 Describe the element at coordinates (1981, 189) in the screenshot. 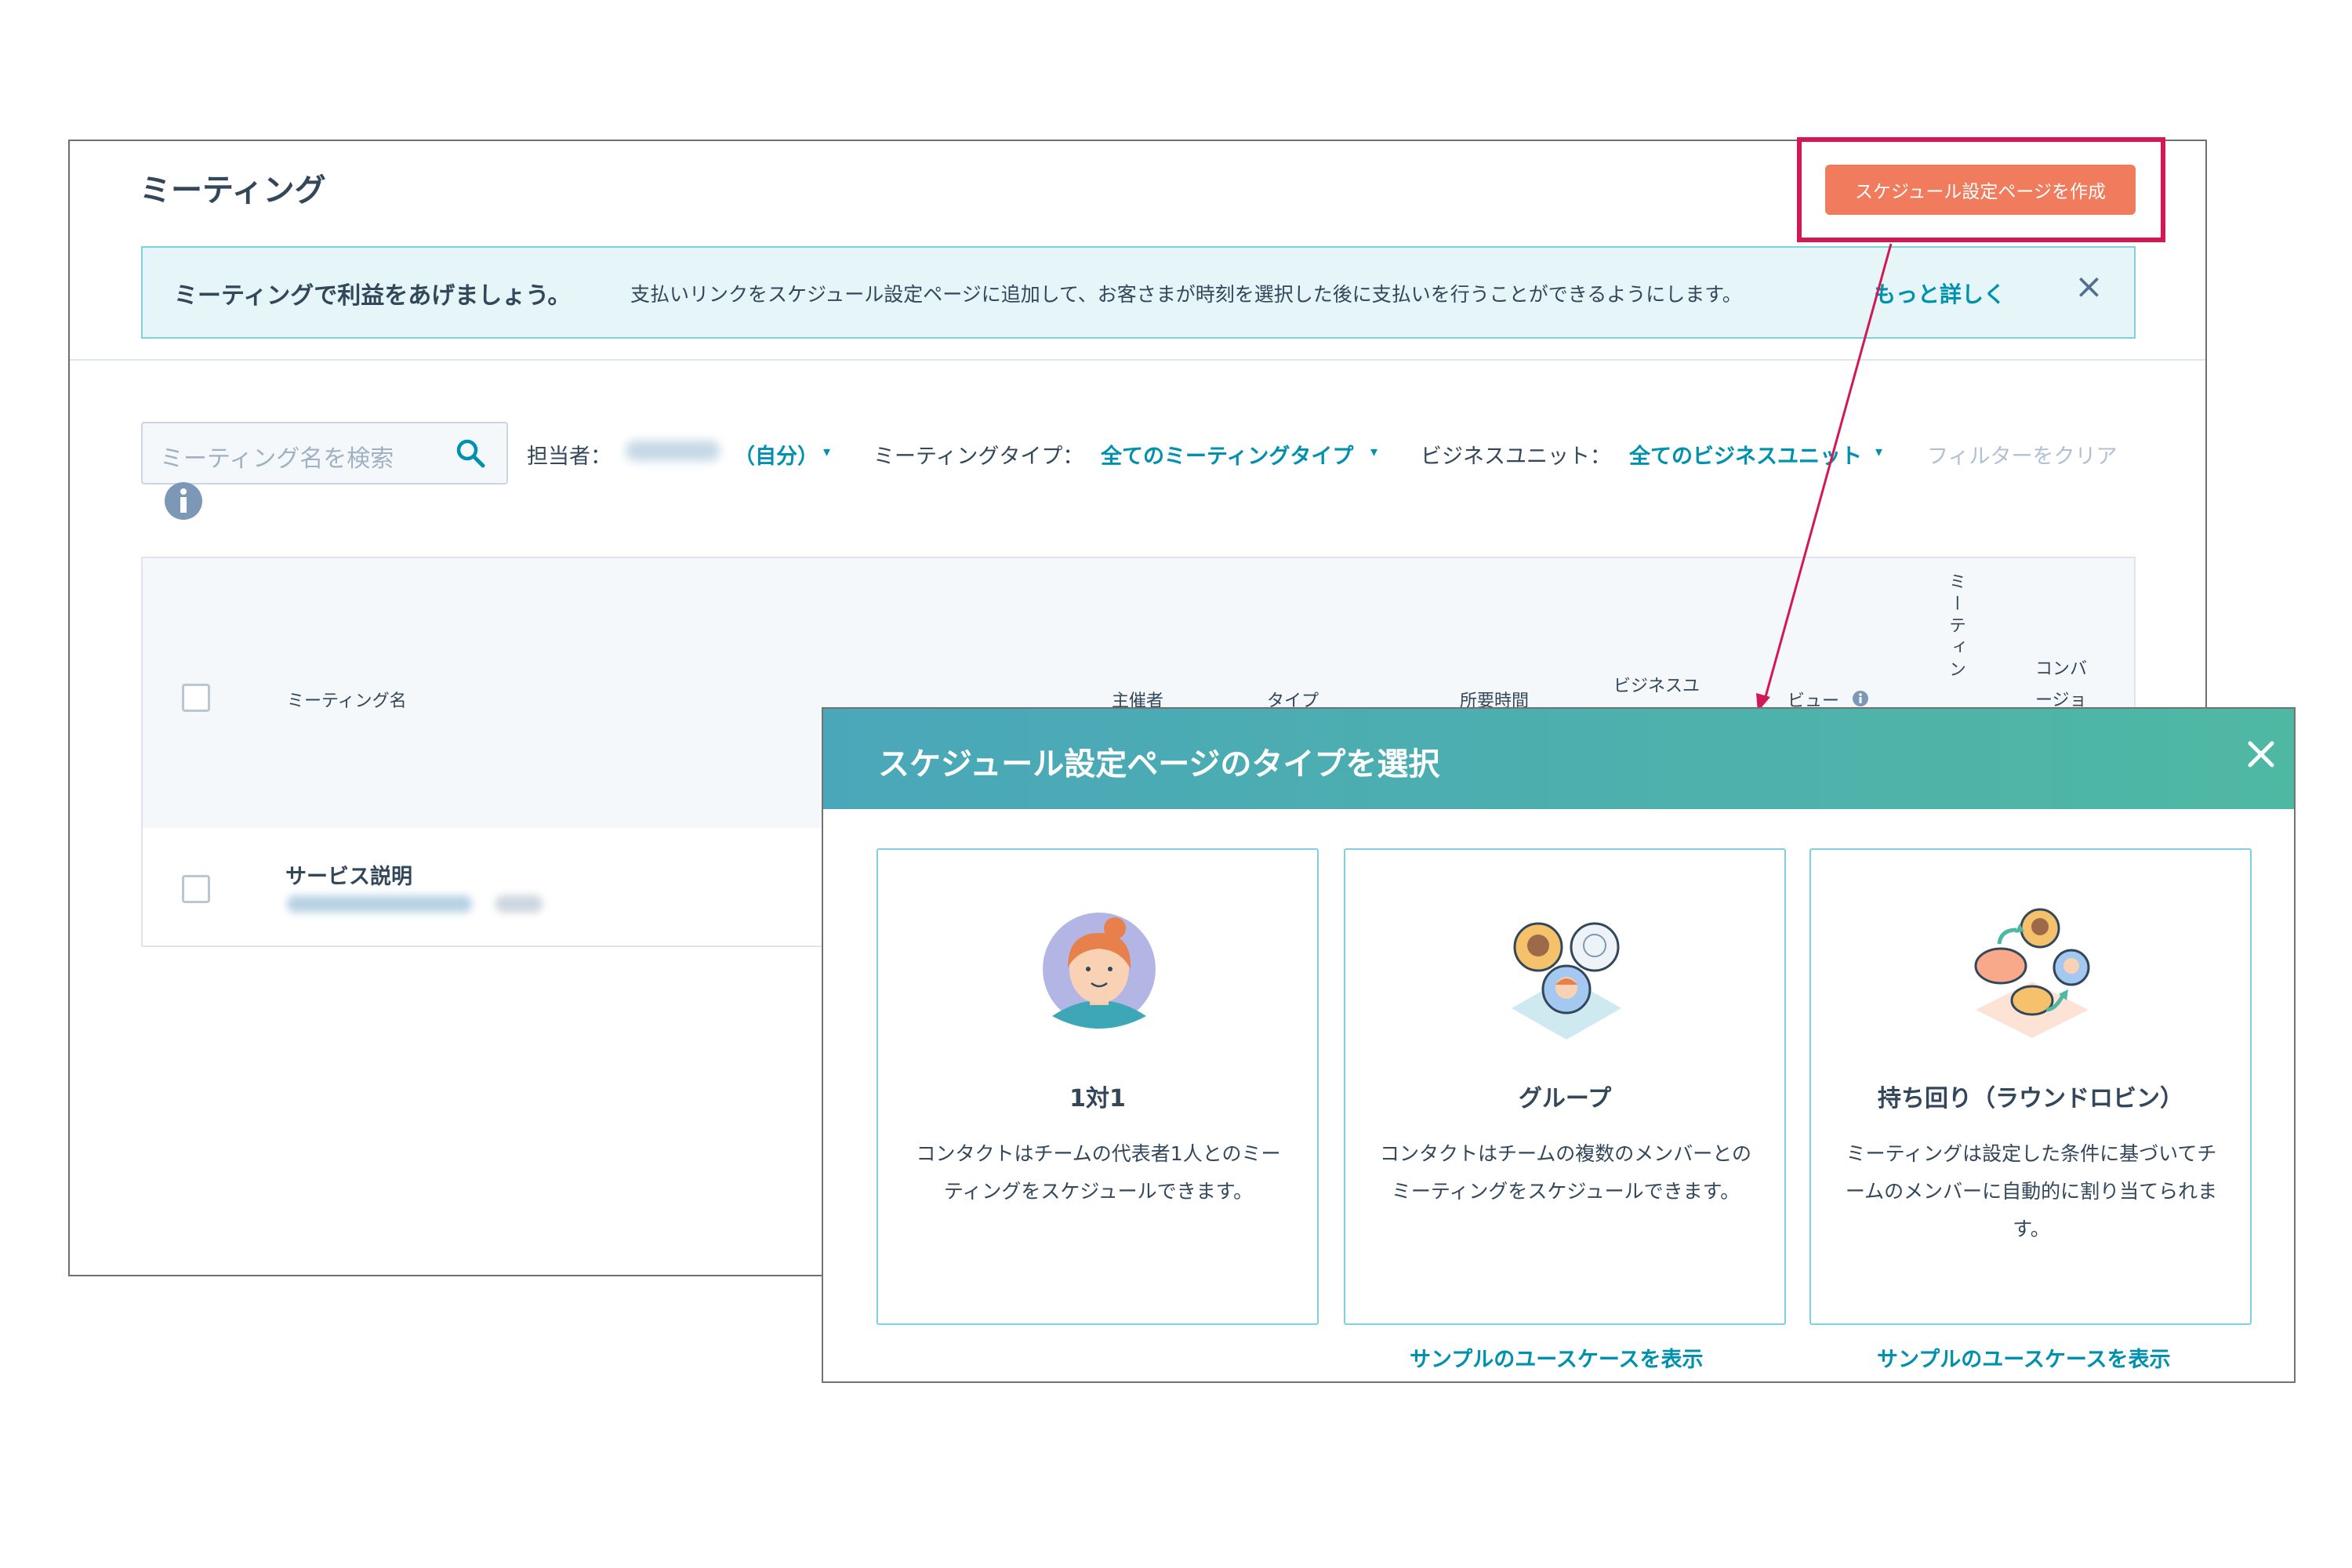

I see `highlight-annotation-box` at that location.